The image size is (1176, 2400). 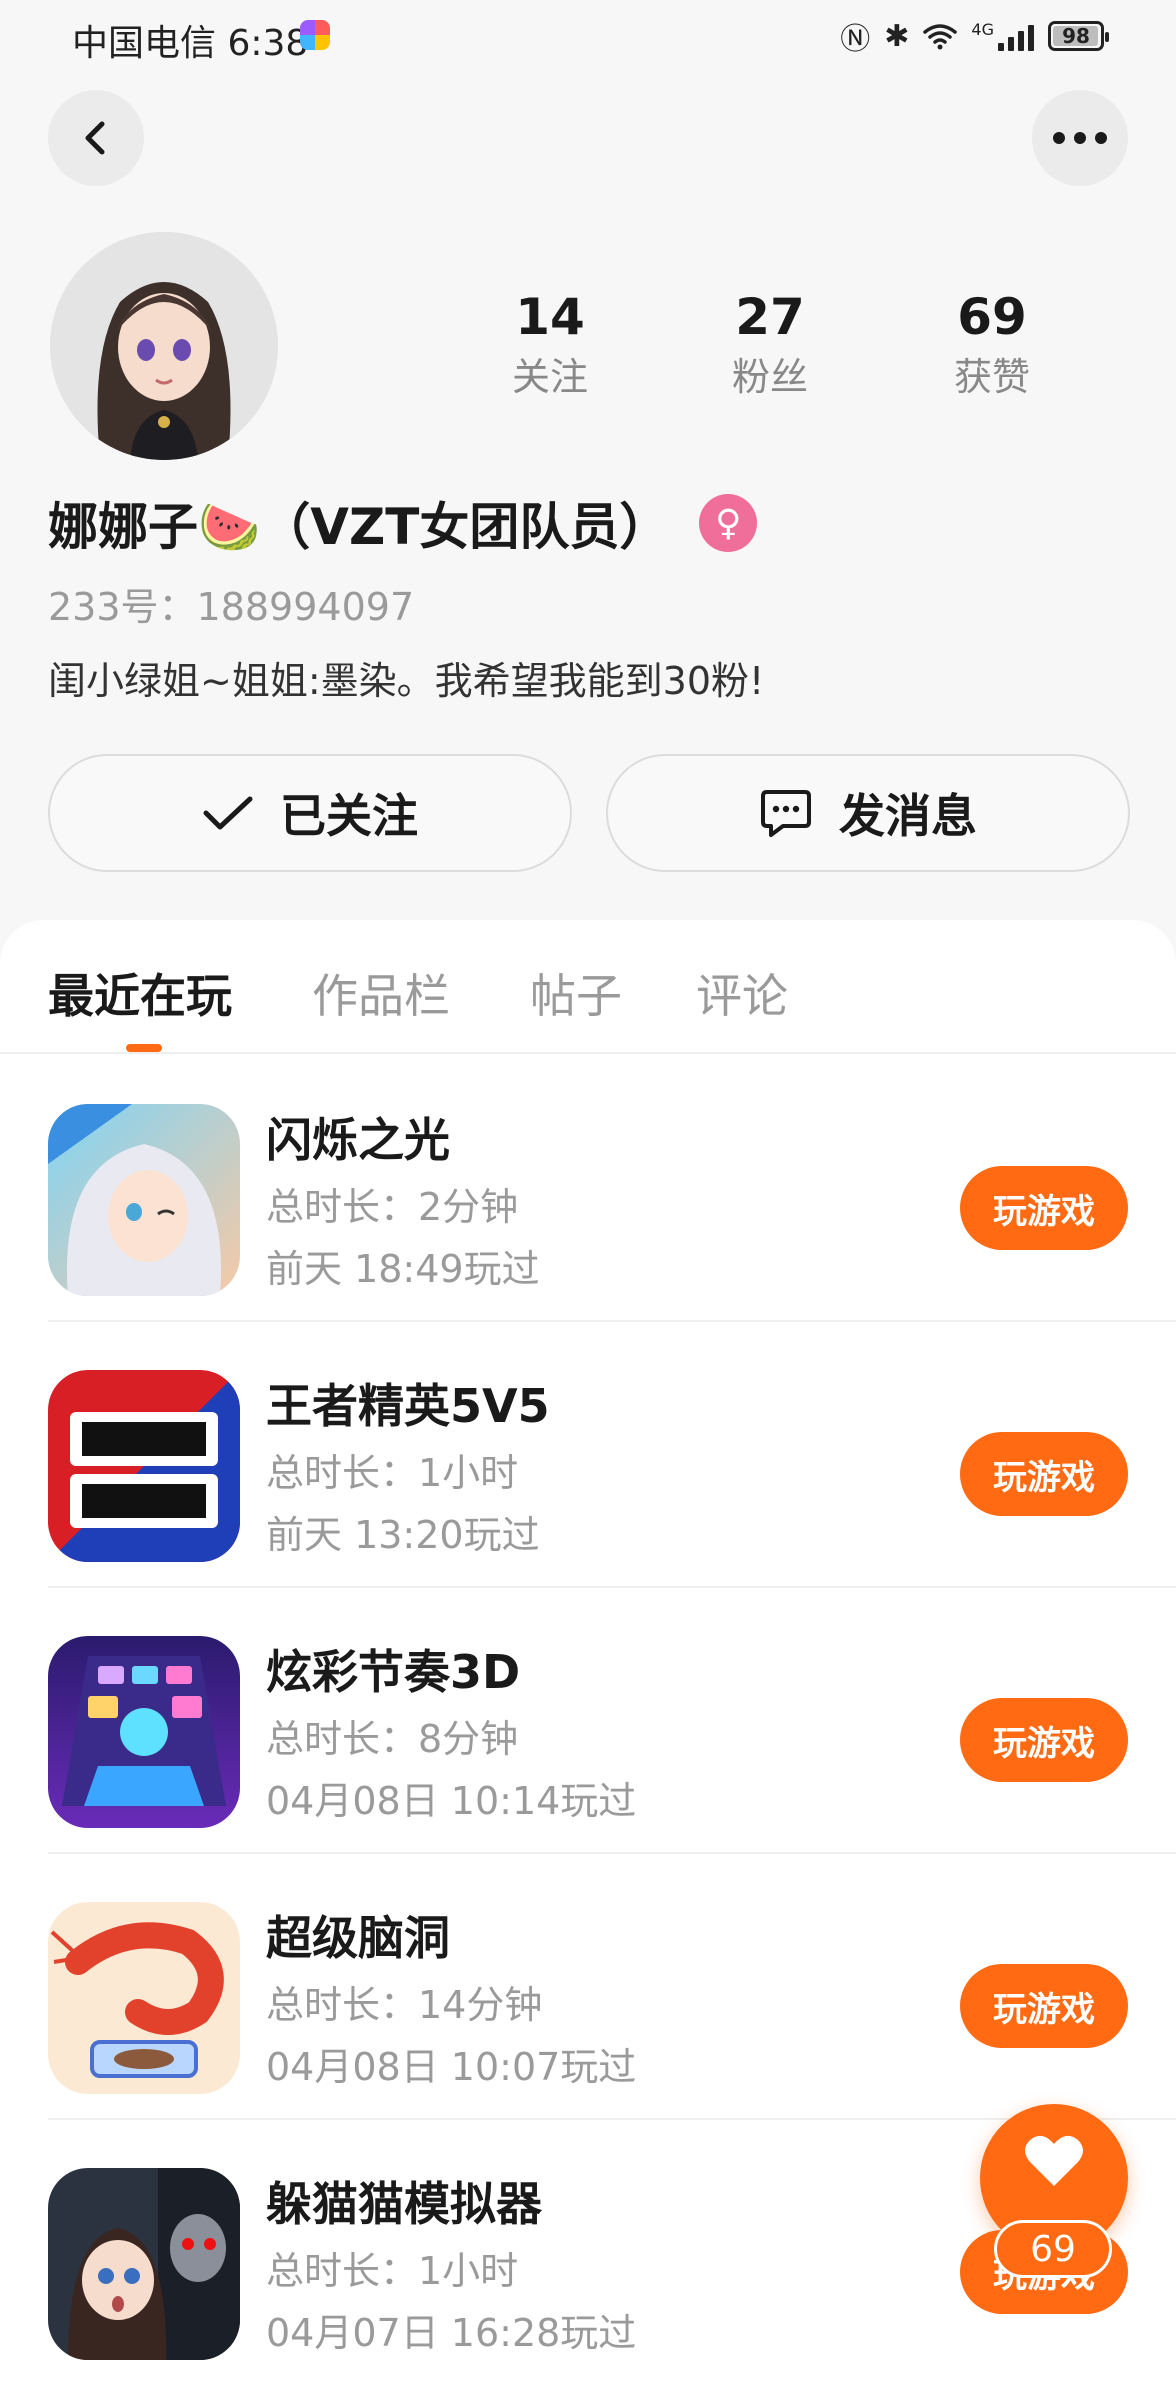 I want to click on send-message-label: 发消息, so click(x=908, y=816).